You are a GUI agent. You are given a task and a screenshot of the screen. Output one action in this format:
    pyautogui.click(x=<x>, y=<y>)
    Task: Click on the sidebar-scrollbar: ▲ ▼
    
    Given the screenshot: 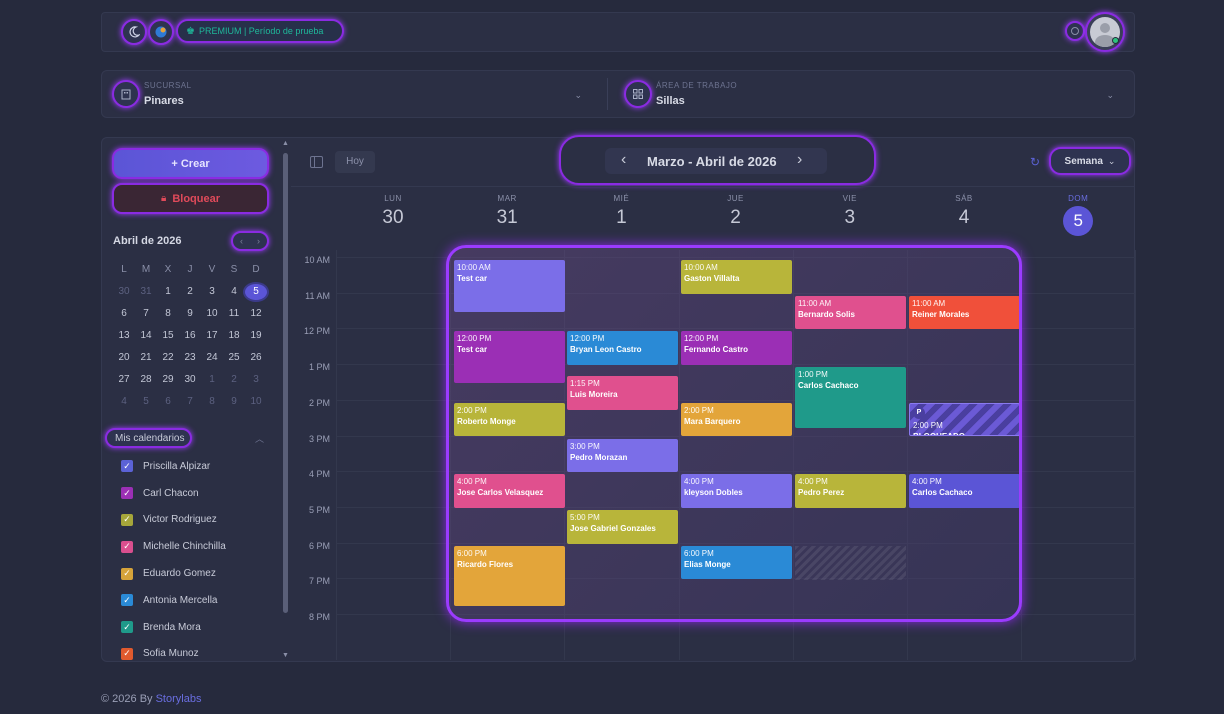 What is the action you would take?
    pyautogui.click(x=285, y=400)
    